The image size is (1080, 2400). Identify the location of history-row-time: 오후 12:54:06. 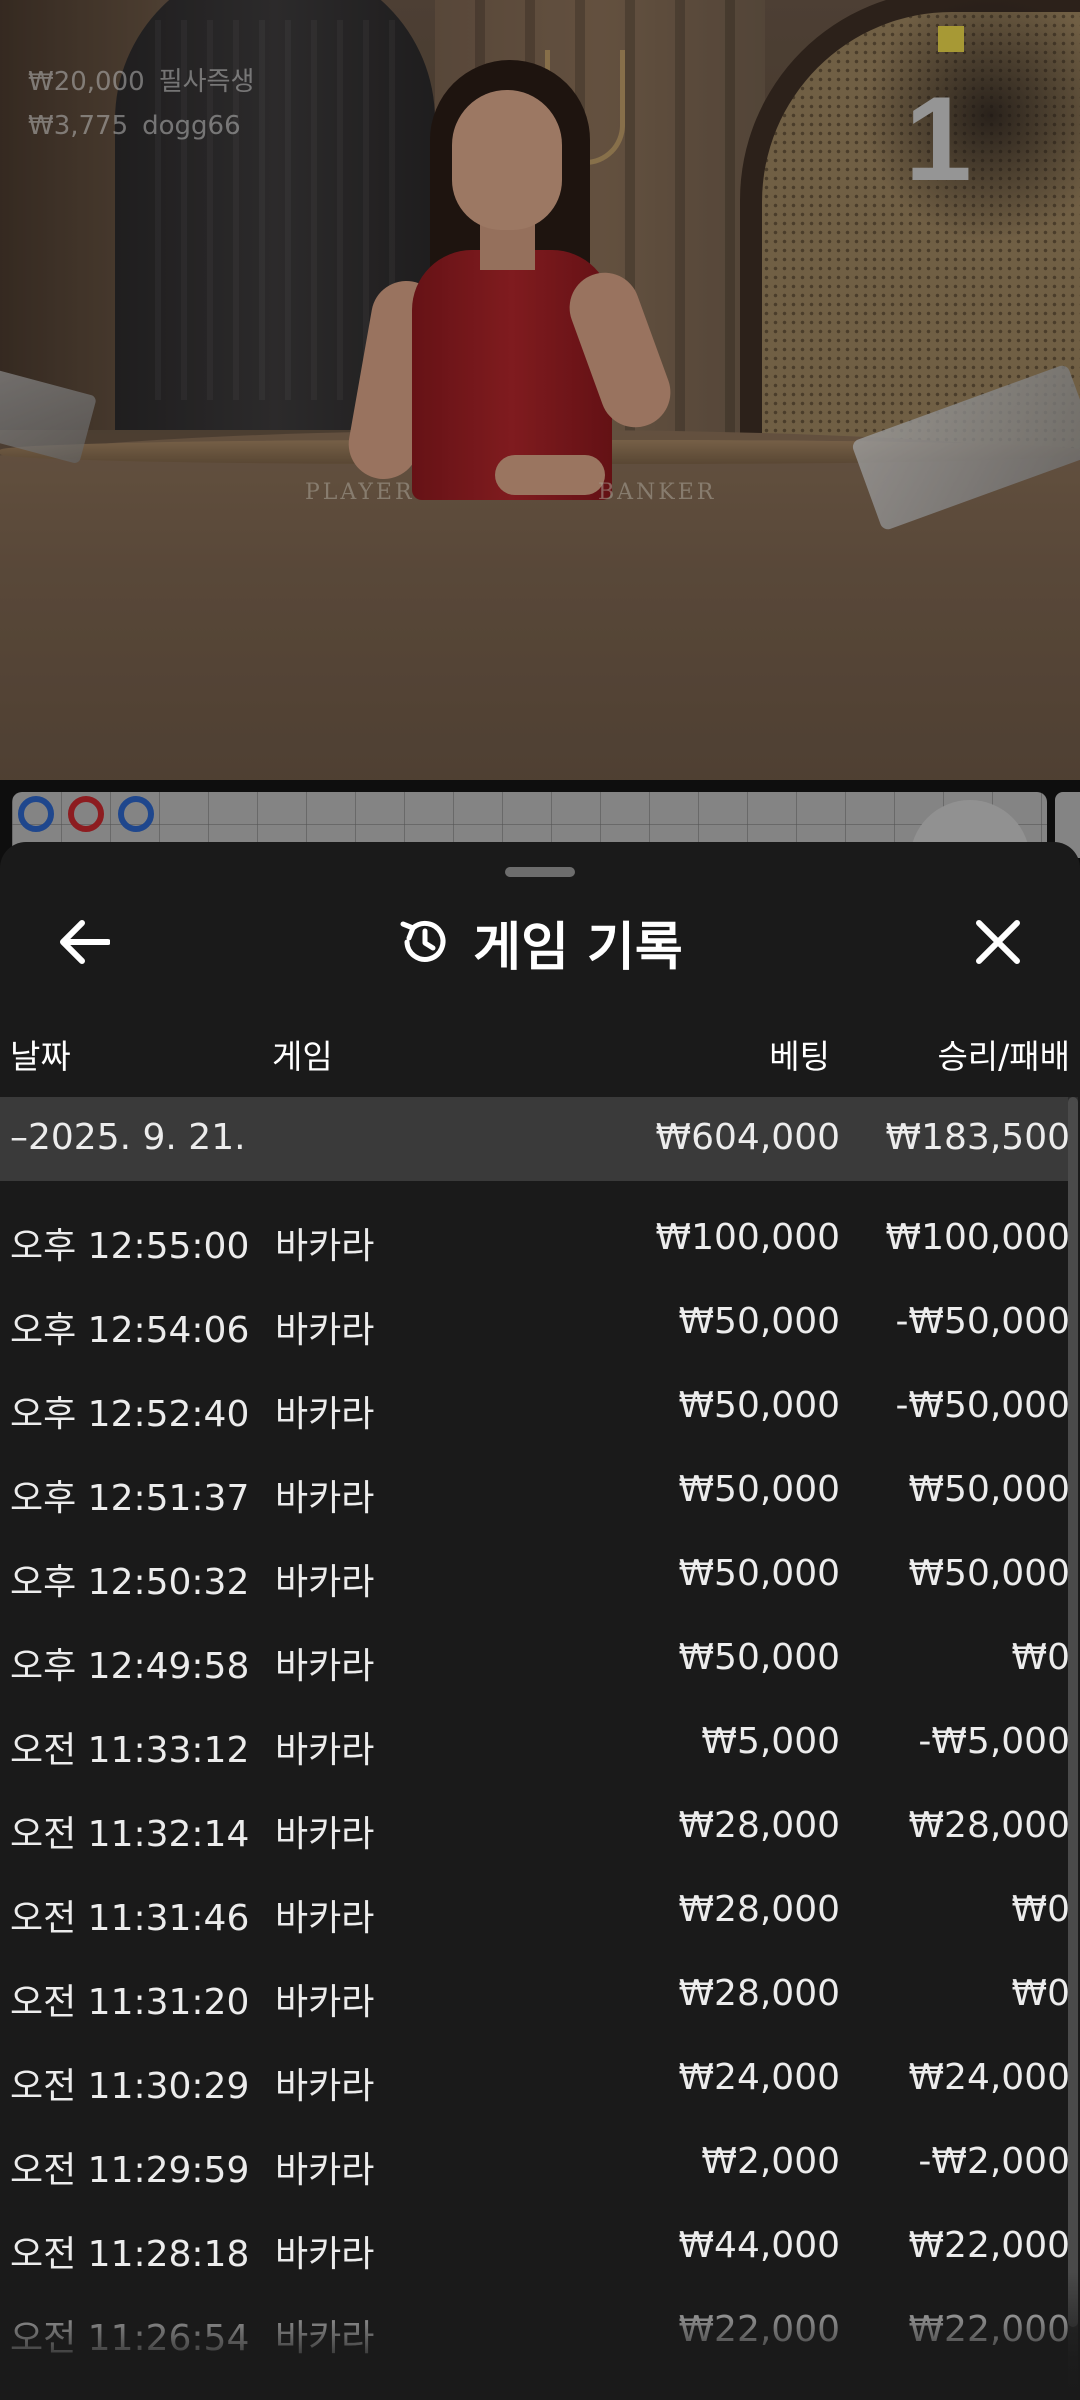
(130, 1330).